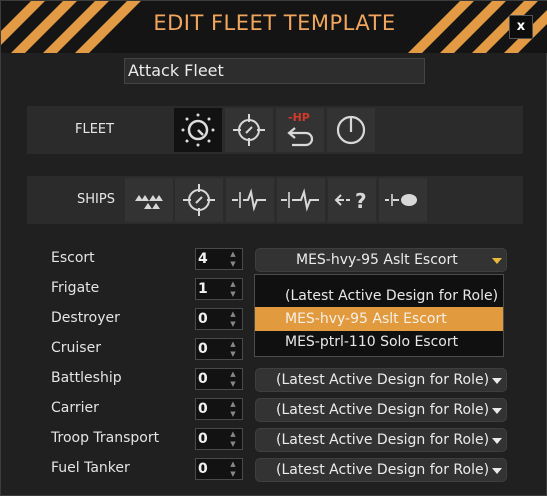 This screenshot has width=547, height=496. I want to click on design-select: MES-hvy-95 Aslt Escort, so click(381, 260).